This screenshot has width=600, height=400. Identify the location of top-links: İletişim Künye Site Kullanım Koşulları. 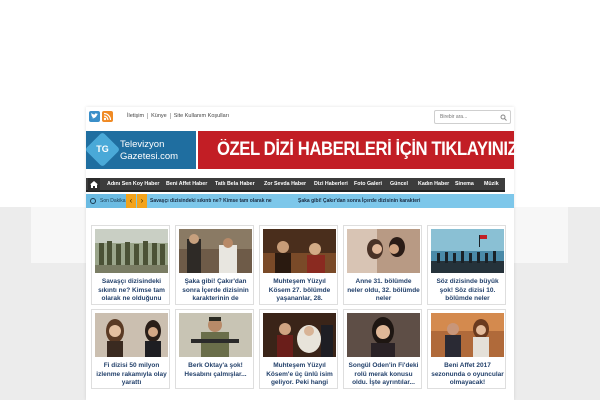
(178, 116).